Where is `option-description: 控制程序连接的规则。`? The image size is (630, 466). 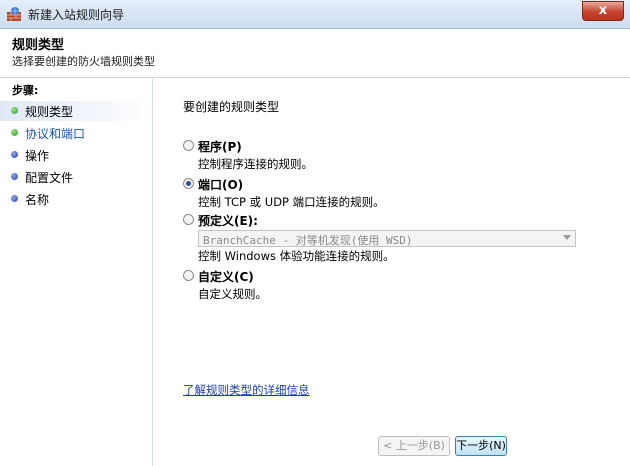 option-description: 控制程序连接的规则。 is located at coordinates (255, 164).